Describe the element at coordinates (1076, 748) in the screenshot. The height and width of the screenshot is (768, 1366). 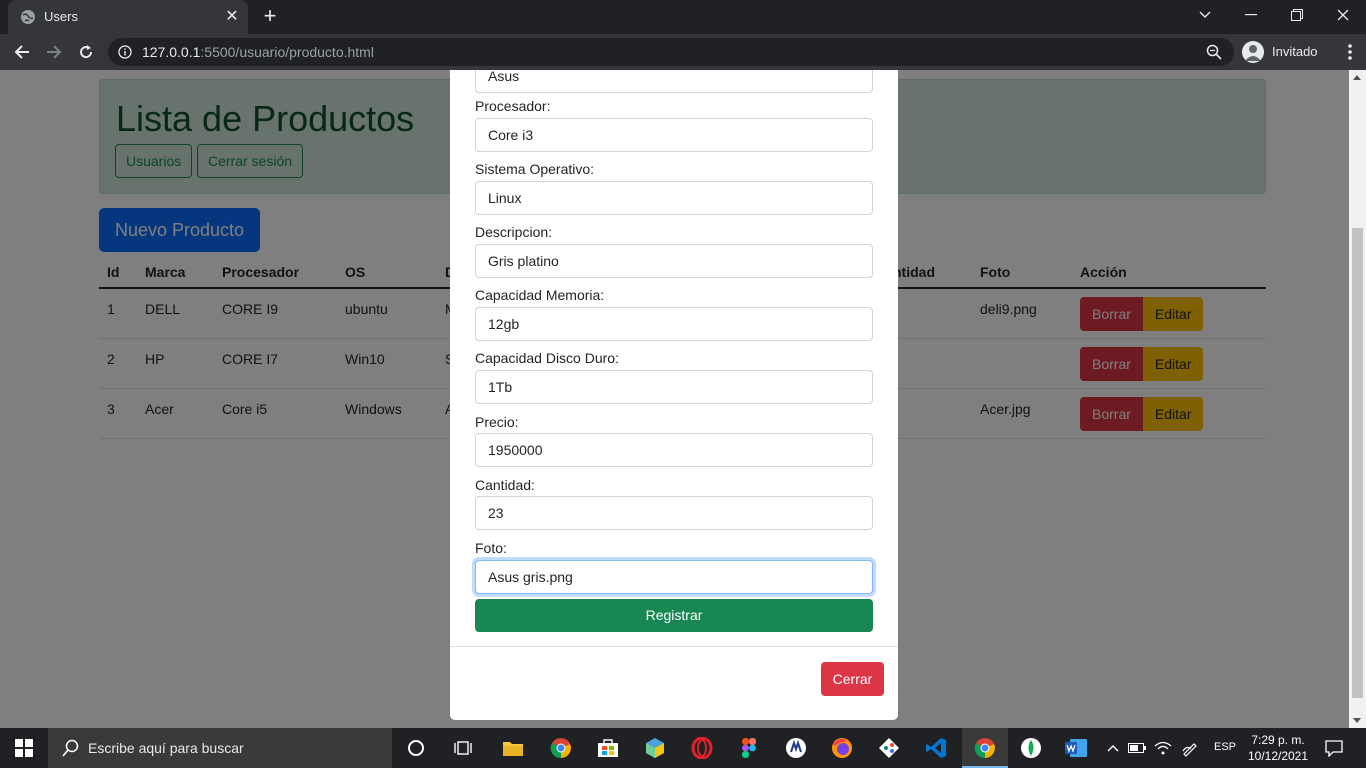
I see `word-icon` at that location.